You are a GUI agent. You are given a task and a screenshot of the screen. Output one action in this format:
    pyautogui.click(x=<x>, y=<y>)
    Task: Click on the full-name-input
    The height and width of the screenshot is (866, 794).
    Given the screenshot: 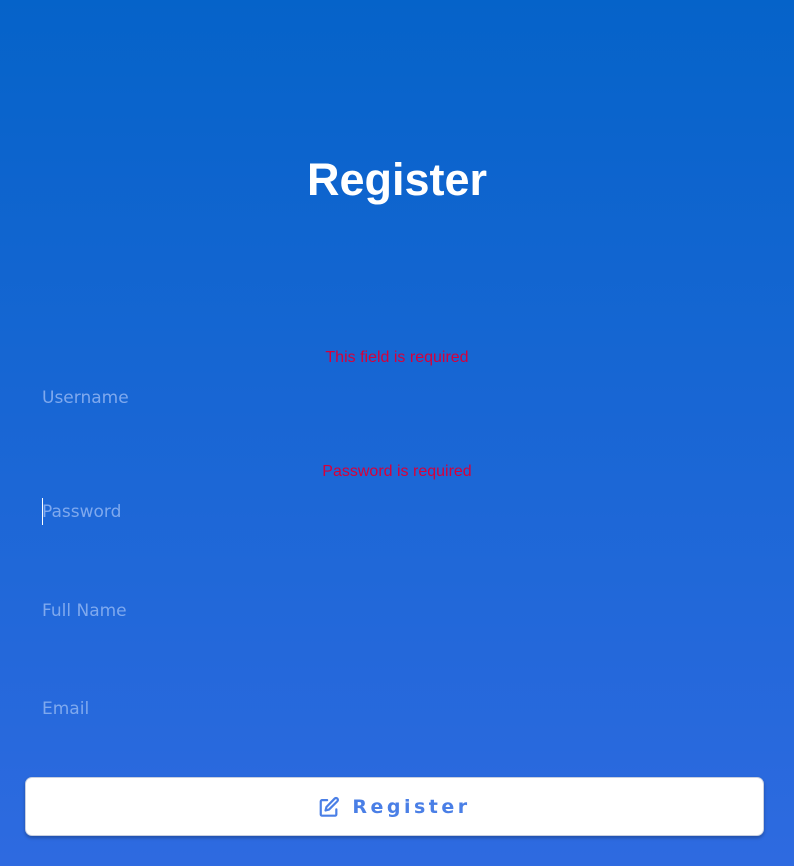 What is the action you would take?
    pyautogui.click(x=401, y=611)
    